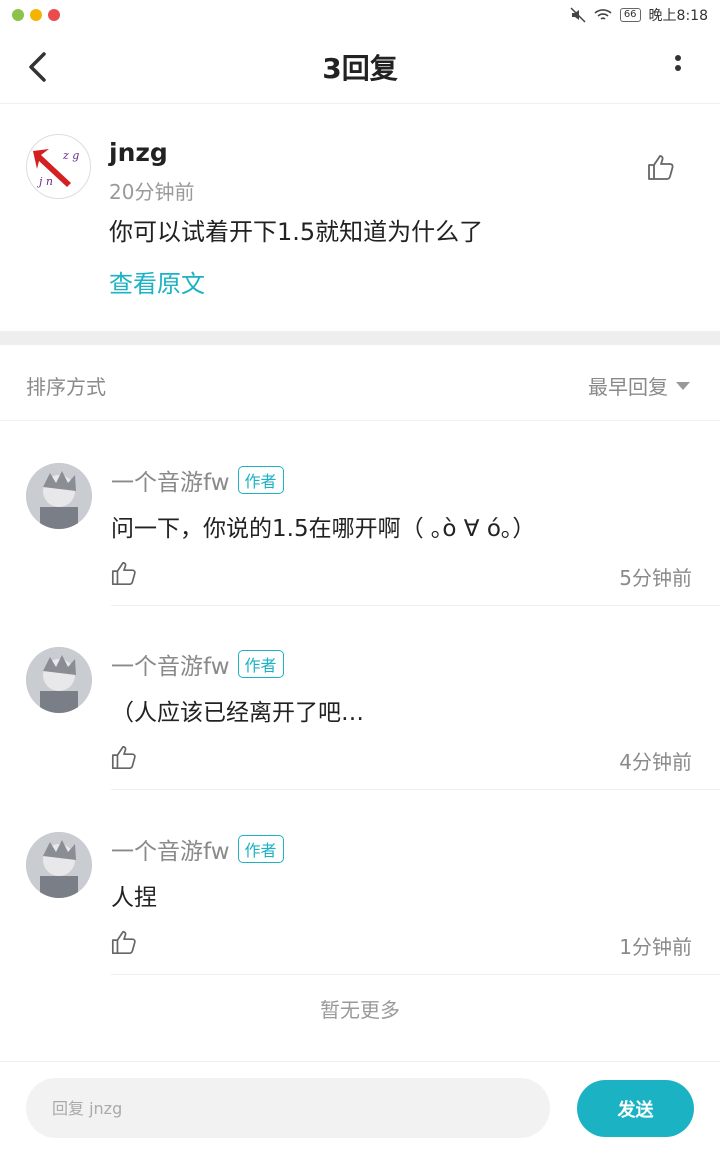  What do you see at coordinates (66, 387) in the screenshot?
I see `sort-label: 排序方式` at bounding box center [66, 387].